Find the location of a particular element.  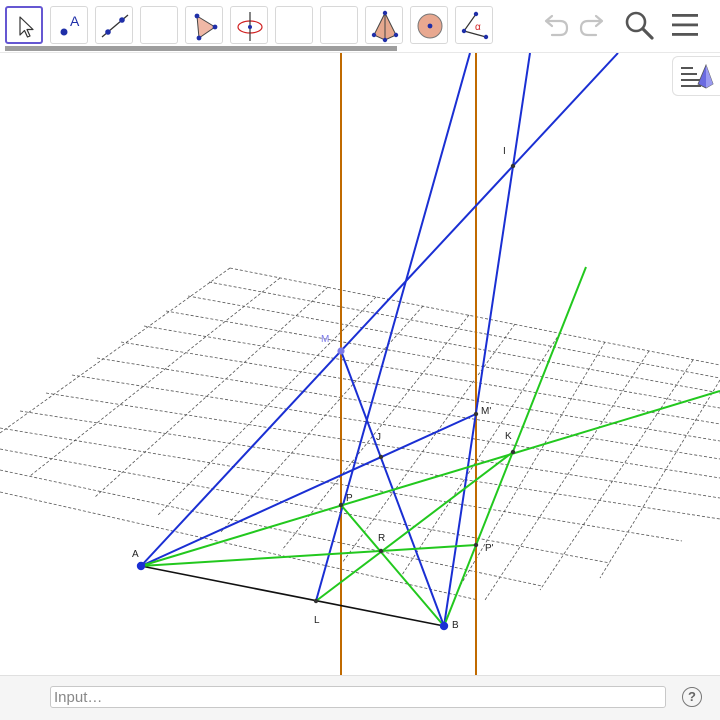

style-bar-toggle-button is located at coordinates (696, 76).